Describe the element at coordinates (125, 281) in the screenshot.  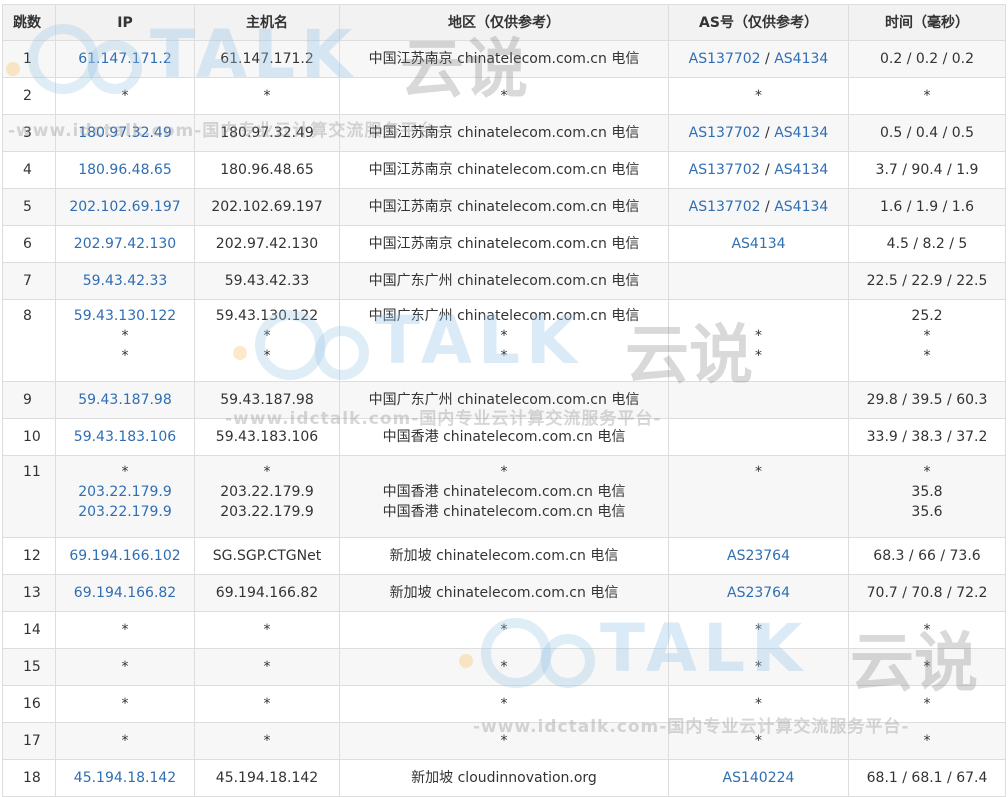
I see `ip-link: 59.43.42.33` at that location.